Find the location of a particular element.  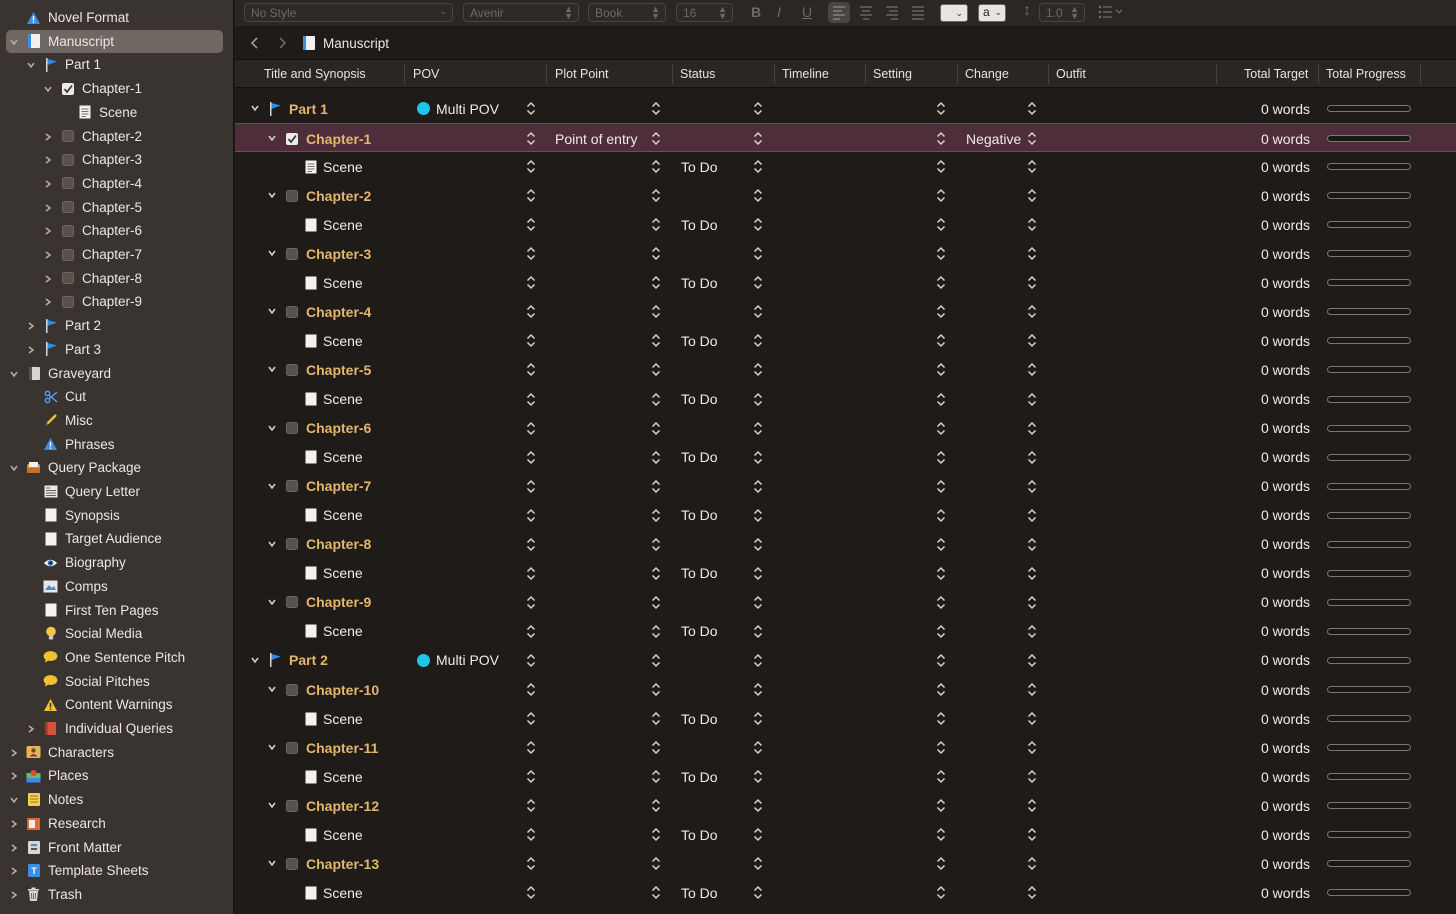

row-title: Chapter-1 is located at coordinates (338, 138).